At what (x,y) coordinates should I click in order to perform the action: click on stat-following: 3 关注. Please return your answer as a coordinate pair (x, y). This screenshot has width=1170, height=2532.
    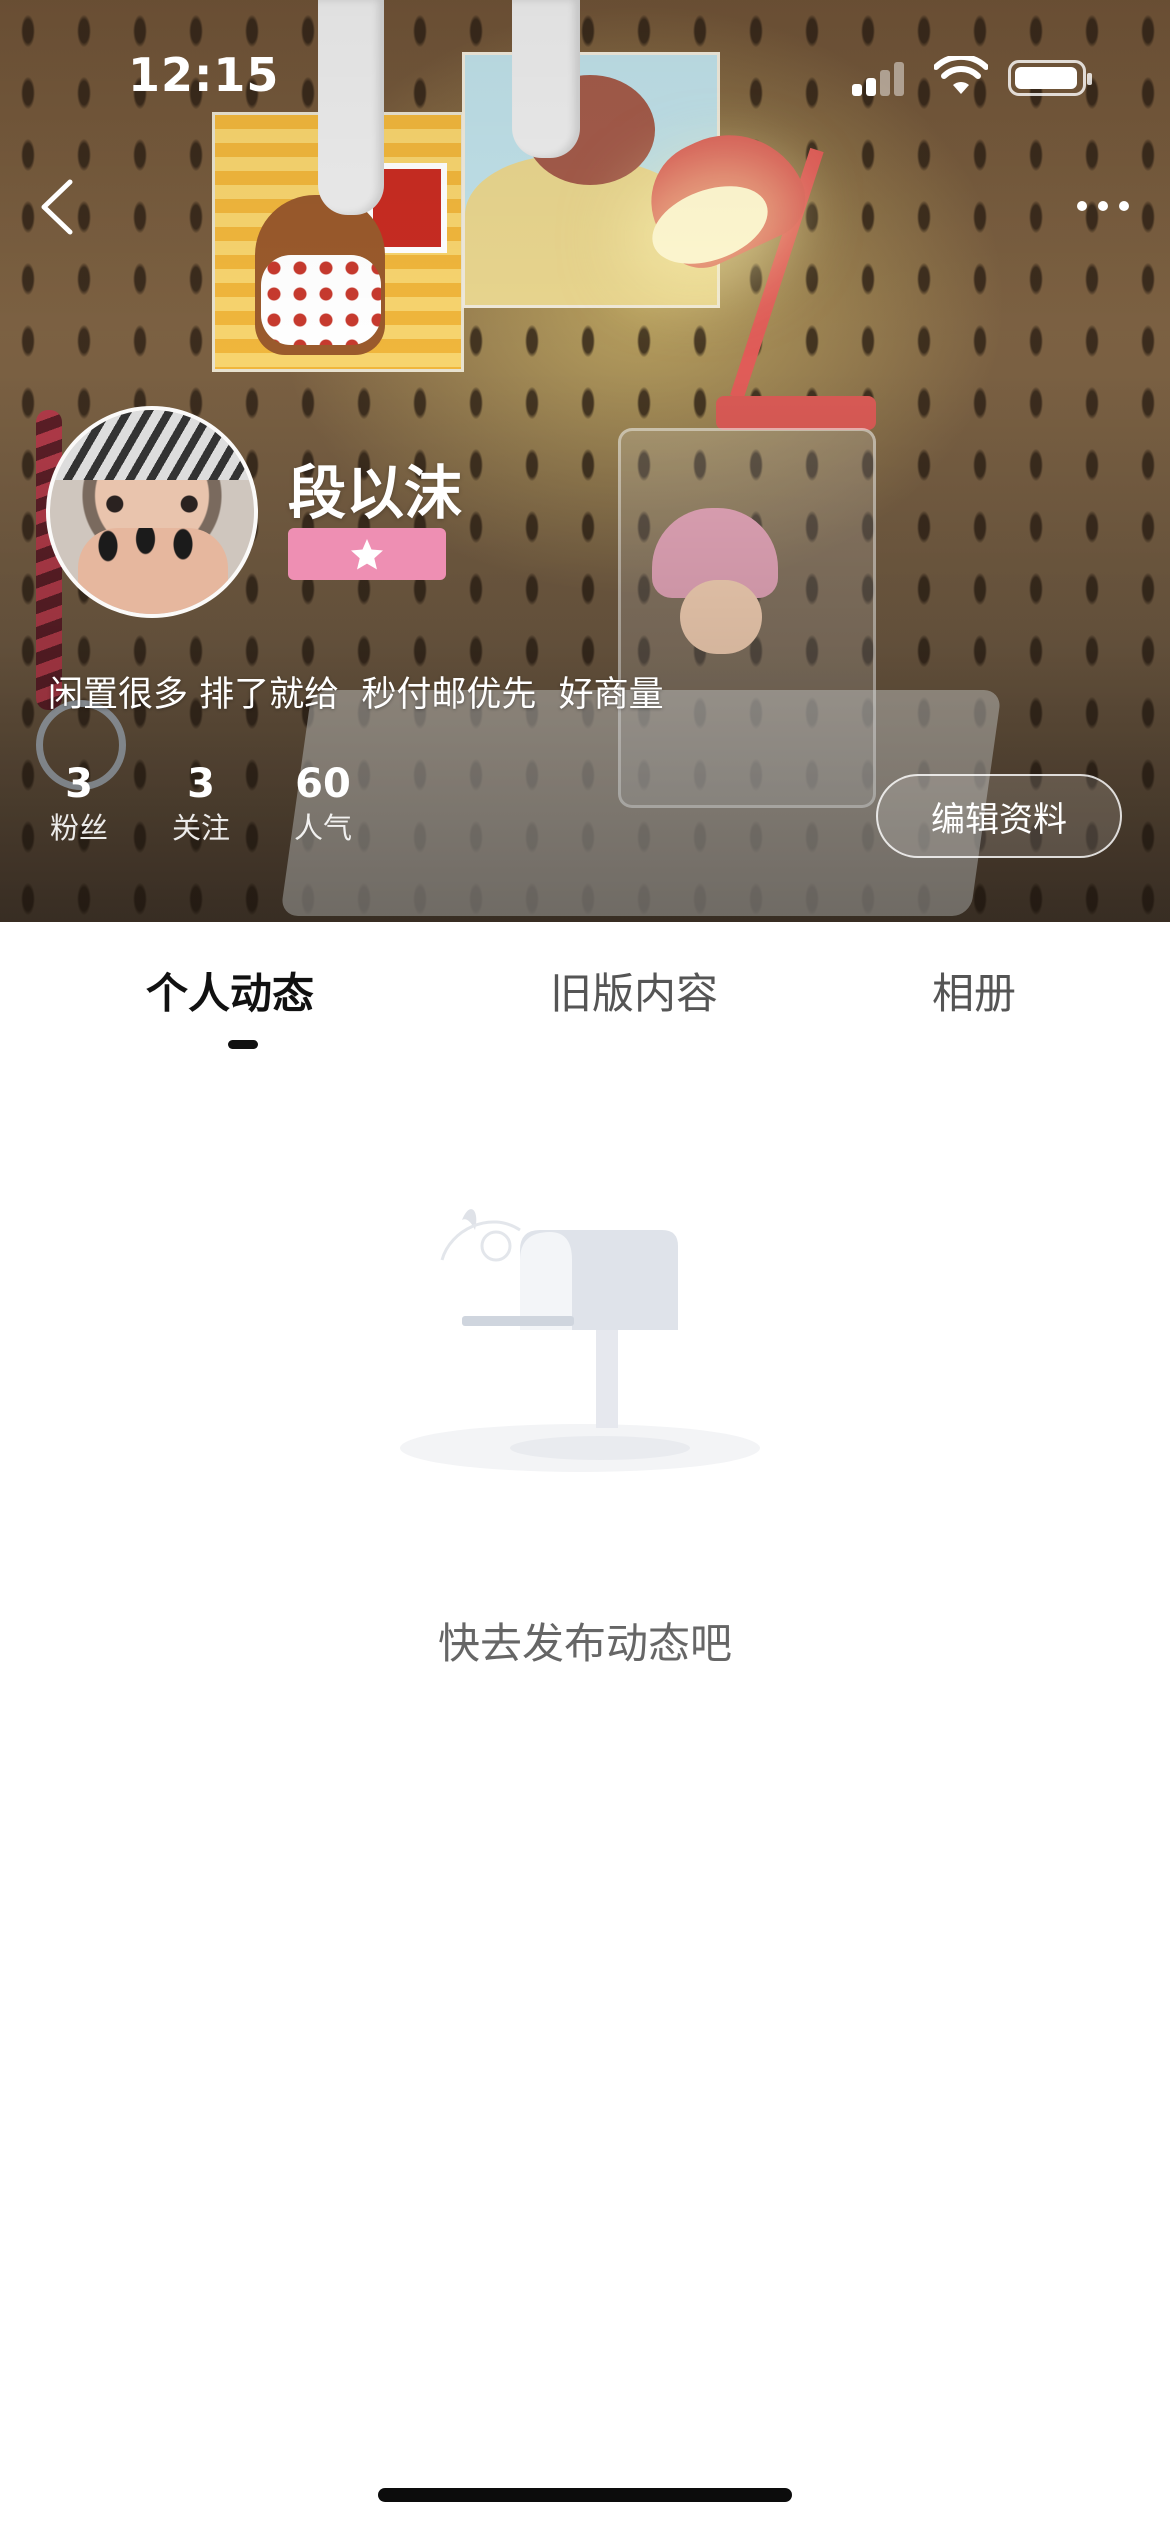
    Looking at the image, I should click on (201, 804).